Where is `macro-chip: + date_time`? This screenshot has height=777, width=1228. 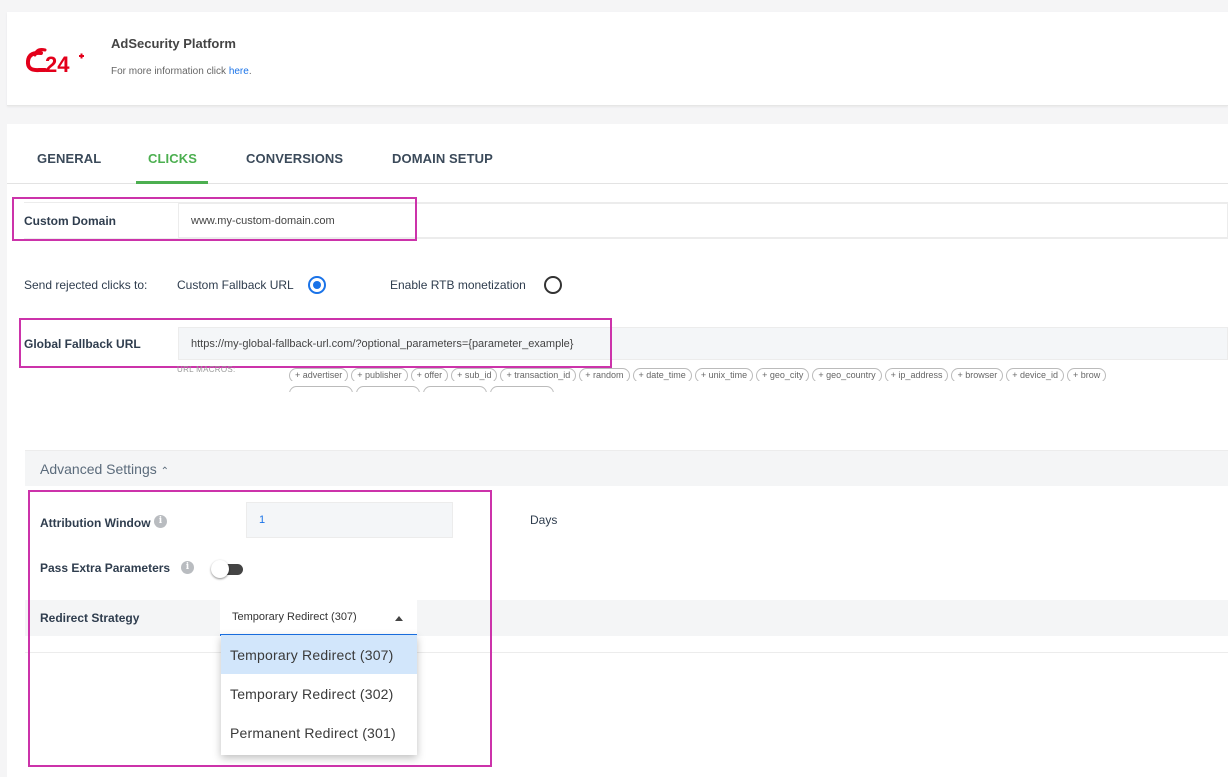 macro-chip: + date_time is located at coordinates (662, 374).